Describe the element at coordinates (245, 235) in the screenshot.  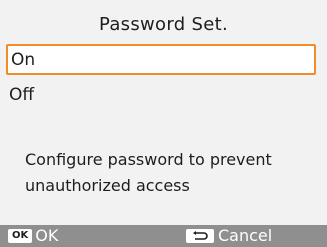
I see `cancel-label: Cancel` at that location.